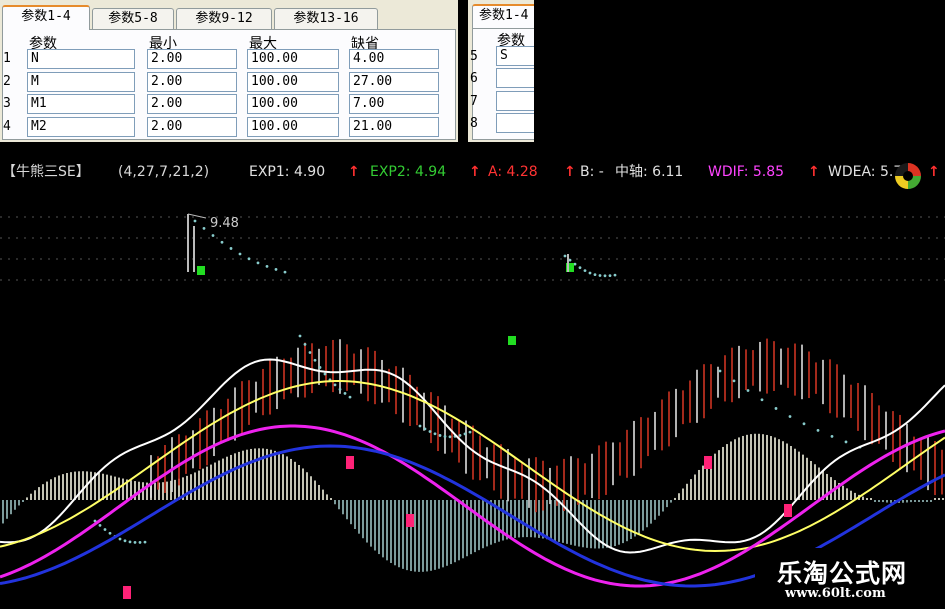  I want to click on tab-params-5-8: 参数5-8, so click(133, 18).